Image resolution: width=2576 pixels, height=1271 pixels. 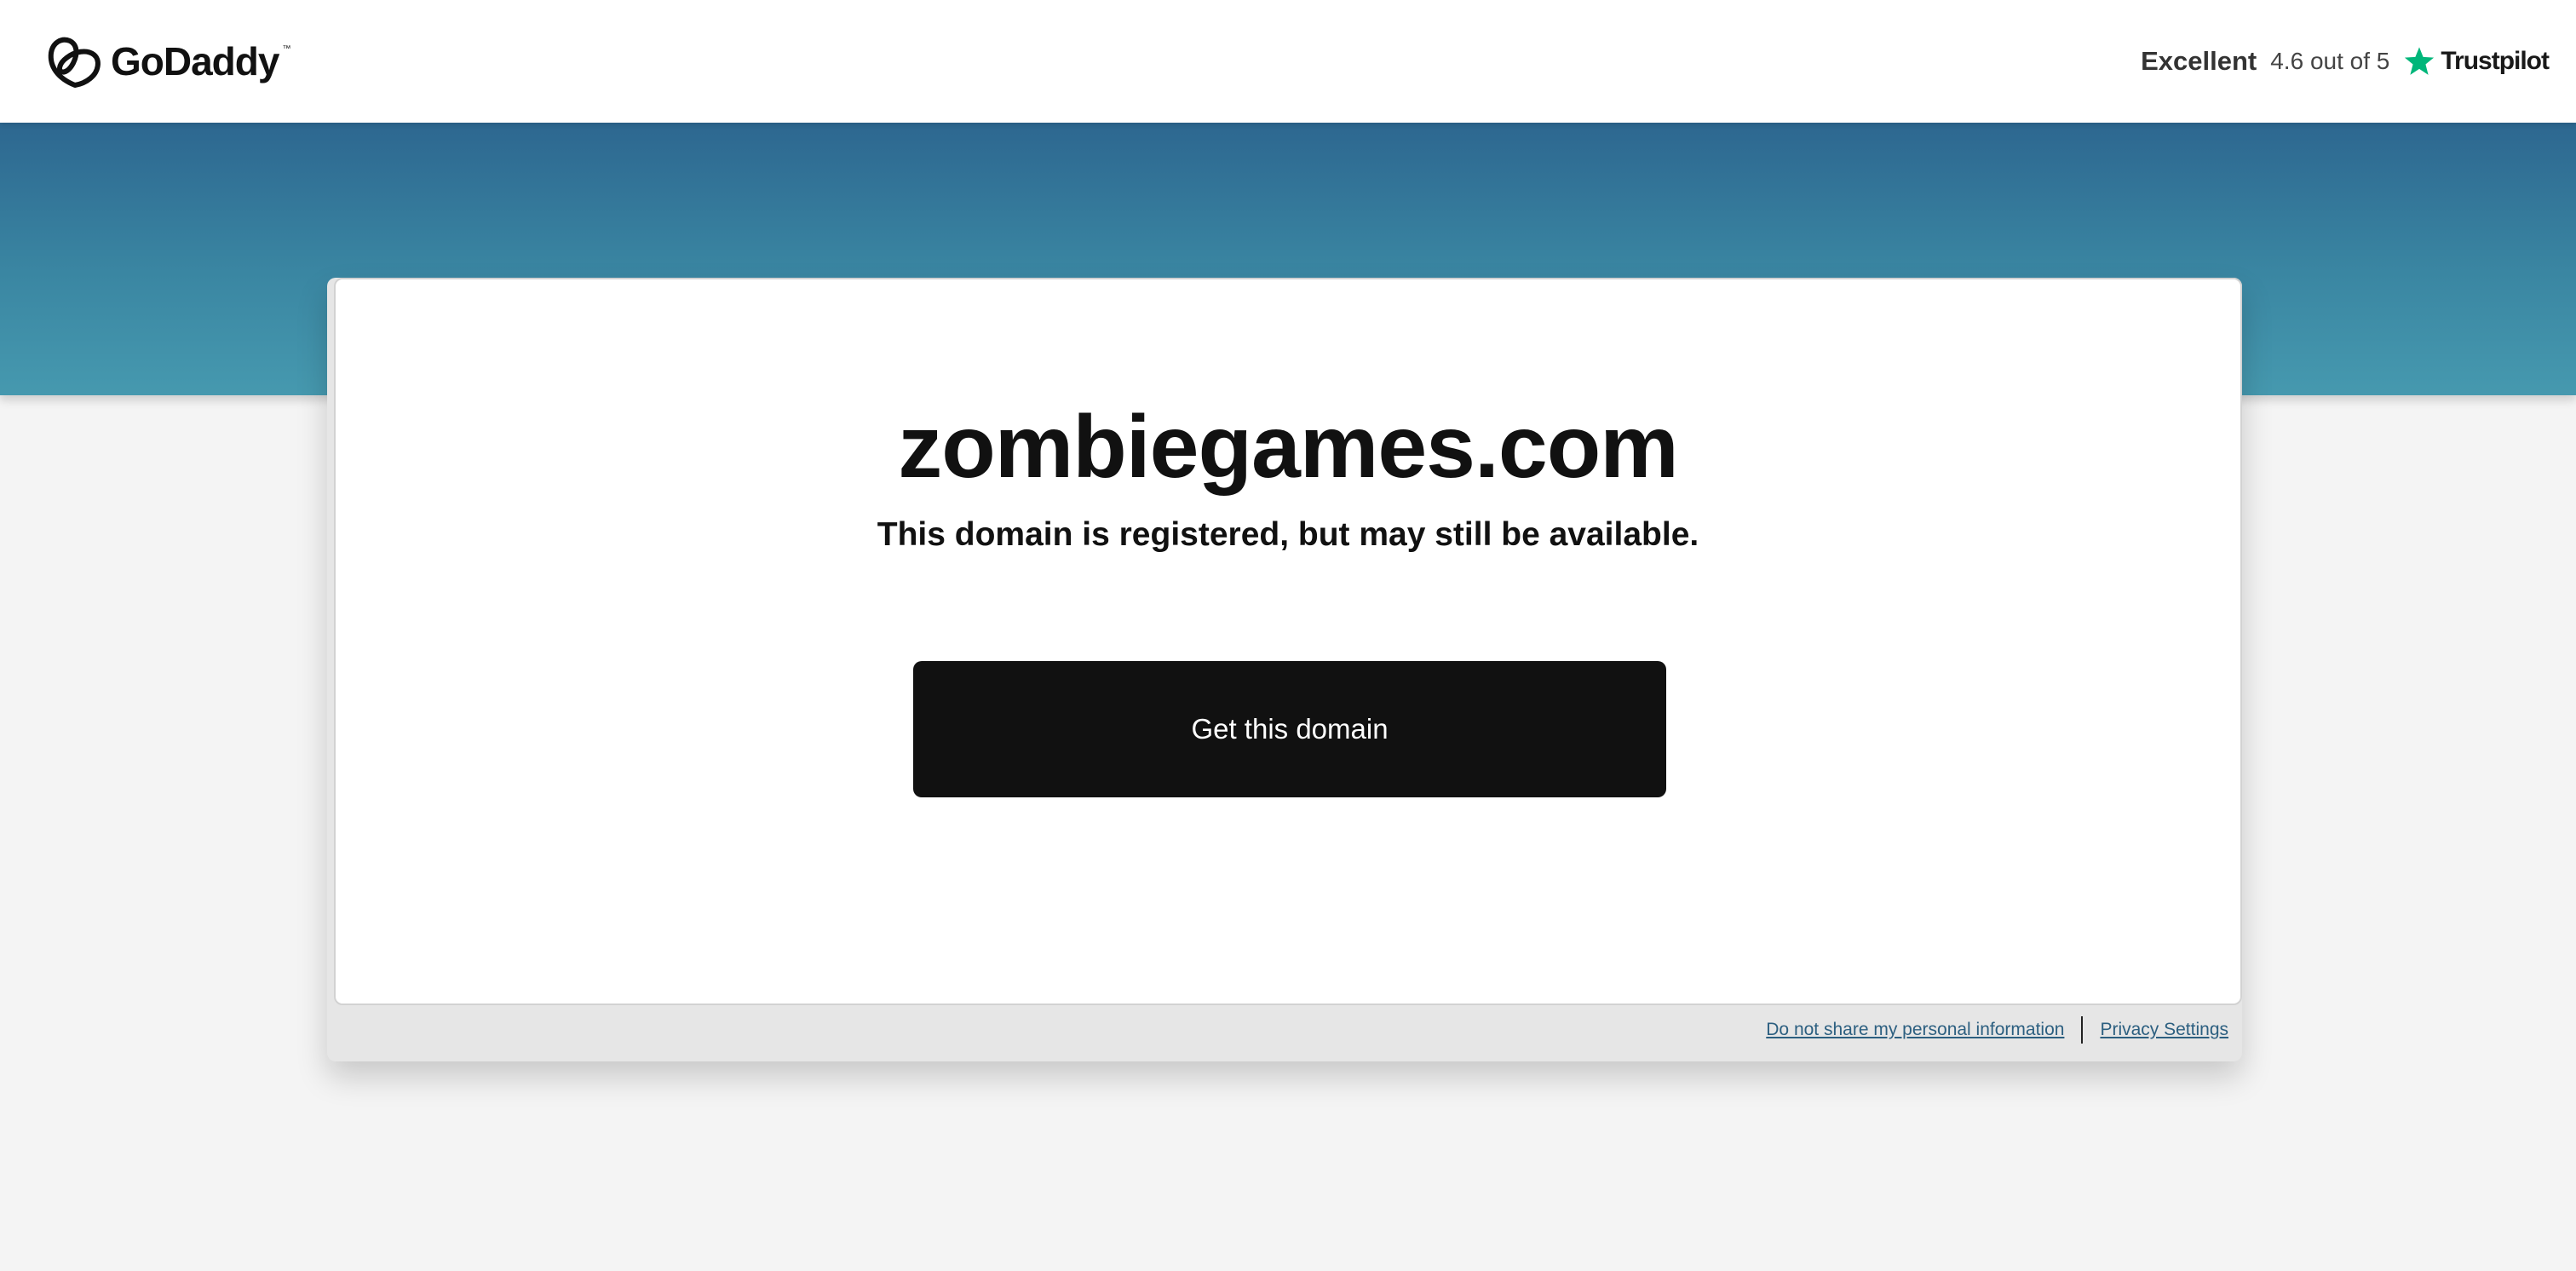 I want to click on godaddy-logo: GoDaddy ™, so click(x=168, y=61).